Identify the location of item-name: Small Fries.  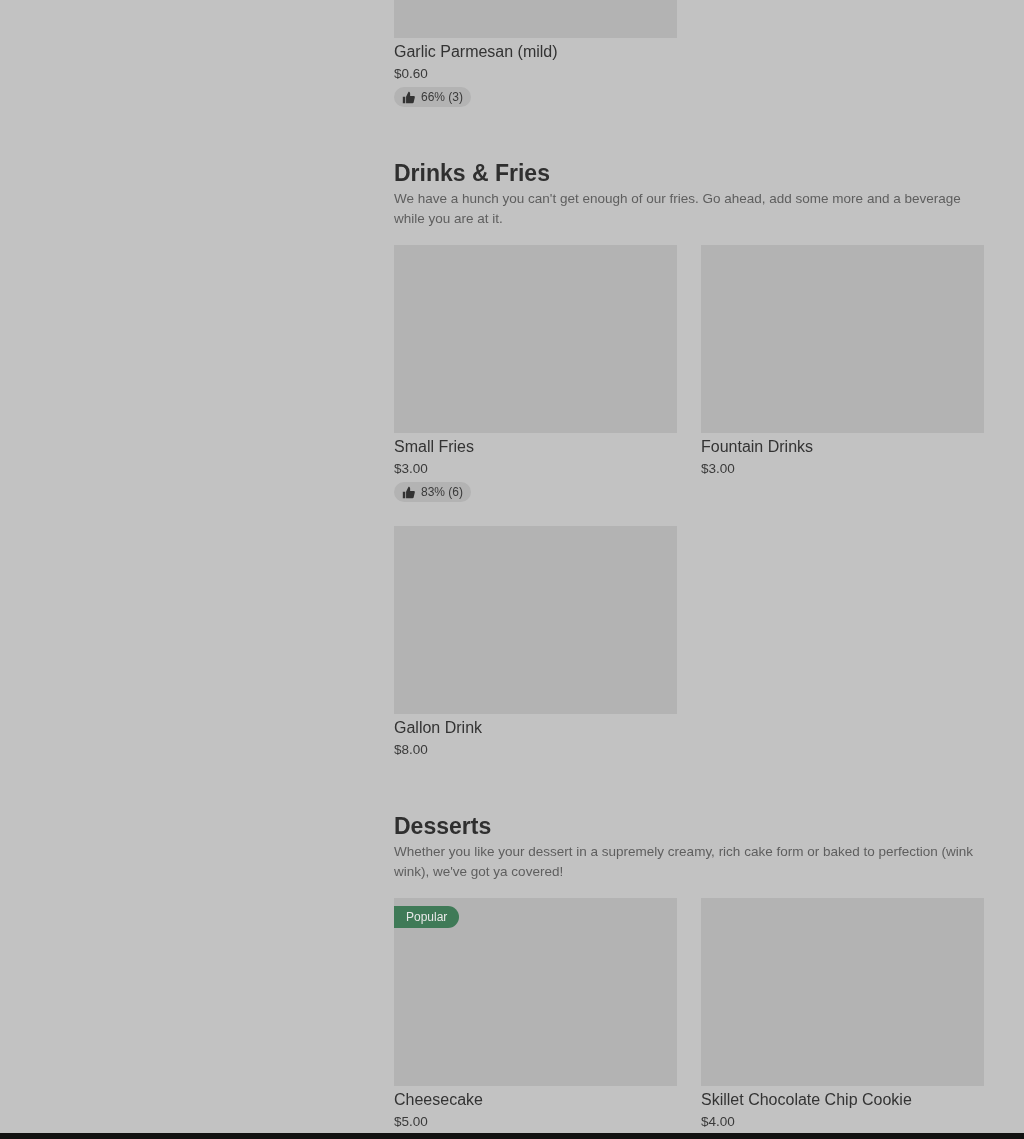
(434, 447).